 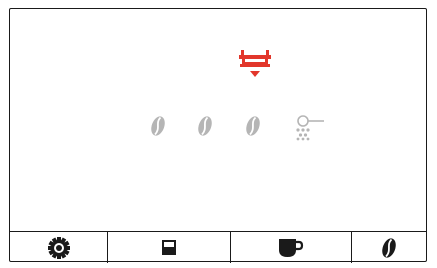 I want to click on large-cup-button, so click(x=291, y=247).